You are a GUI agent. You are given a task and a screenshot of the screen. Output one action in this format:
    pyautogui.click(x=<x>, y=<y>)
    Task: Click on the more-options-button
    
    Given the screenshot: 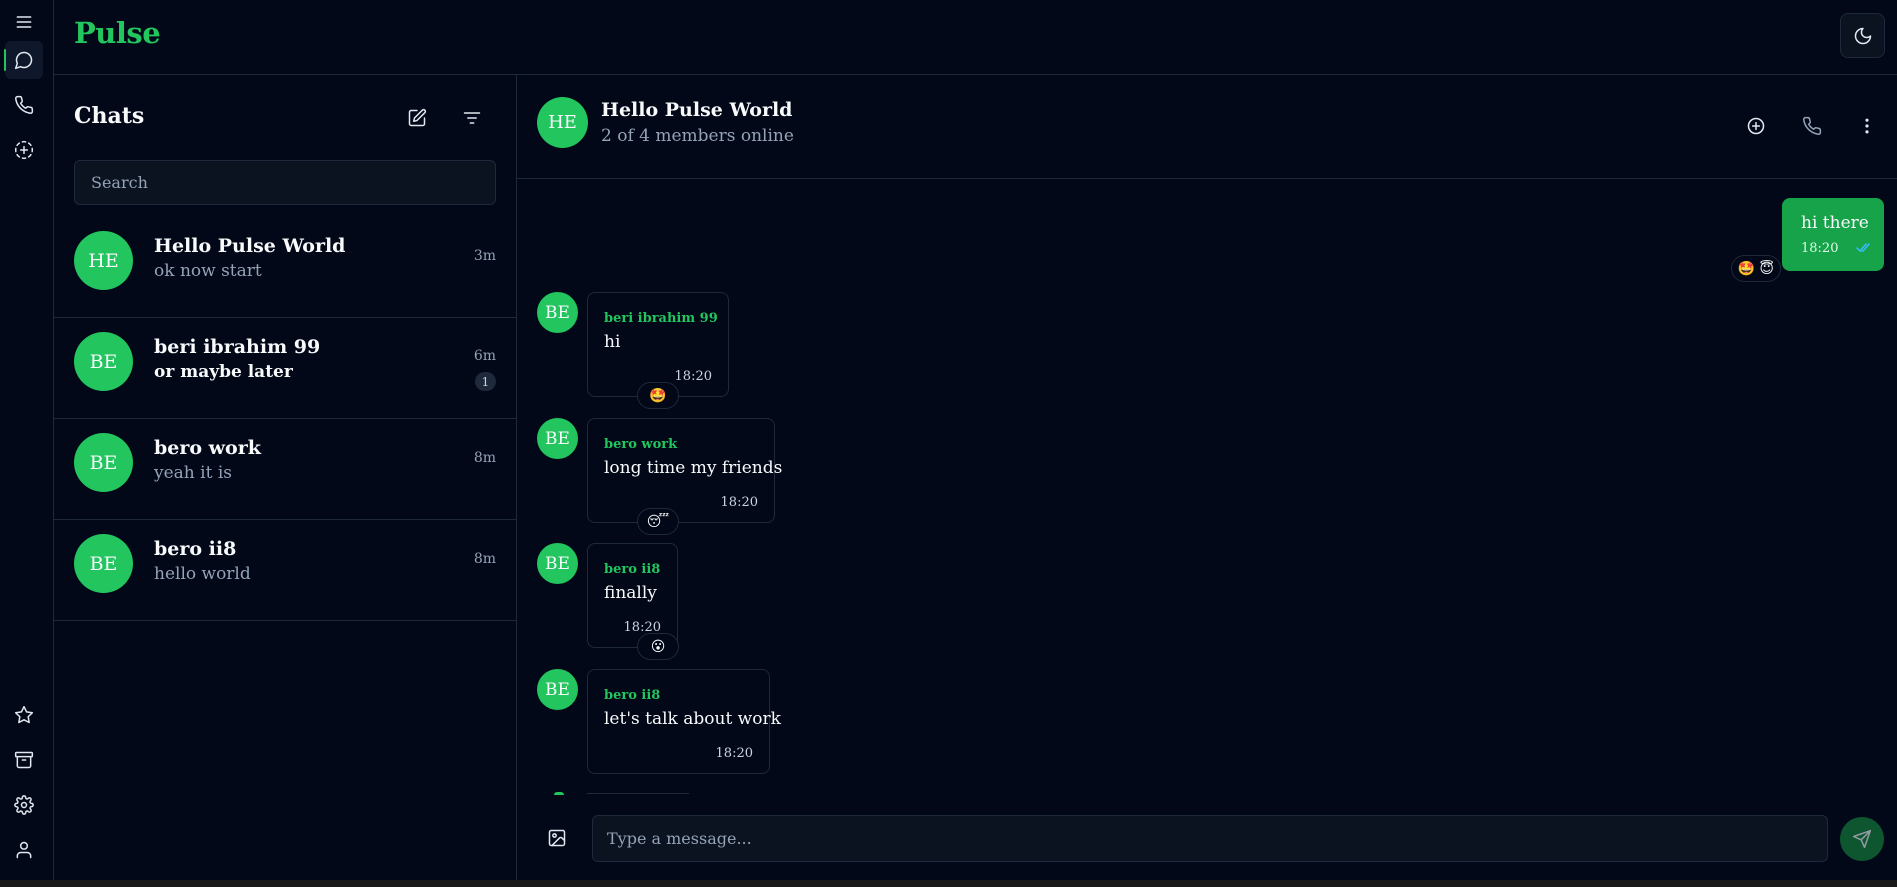 What is the action you would take?
    pyautogui.click(x=1867, y=126)
    